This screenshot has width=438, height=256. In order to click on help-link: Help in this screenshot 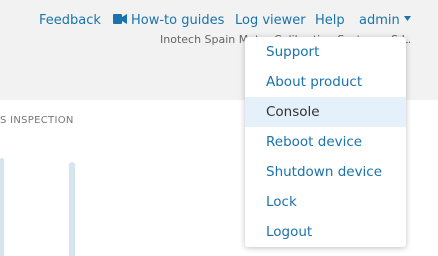, I will do `click(330, 21)`.